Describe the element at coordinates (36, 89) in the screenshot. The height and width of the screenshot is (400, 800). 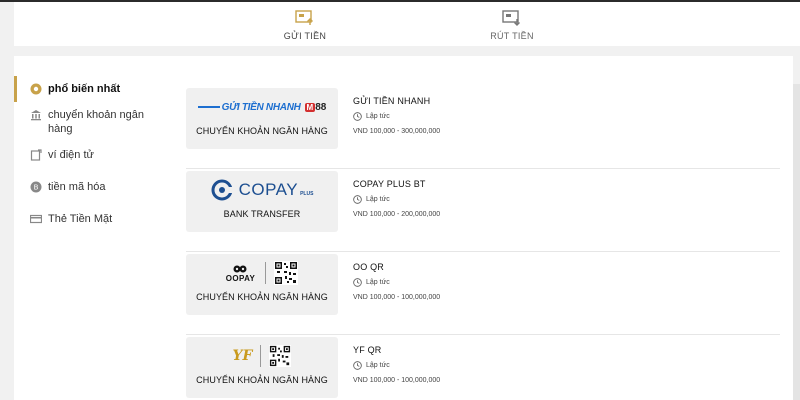
I see `popular-icon` at that location.